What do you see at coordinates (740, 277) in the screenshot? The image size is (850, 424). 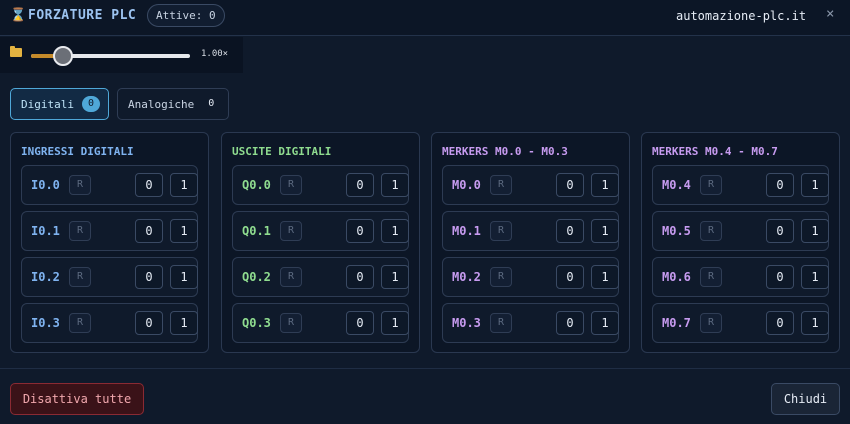 I see `force-row: M0.6 R 0 1` at bounding box center [740, 277].